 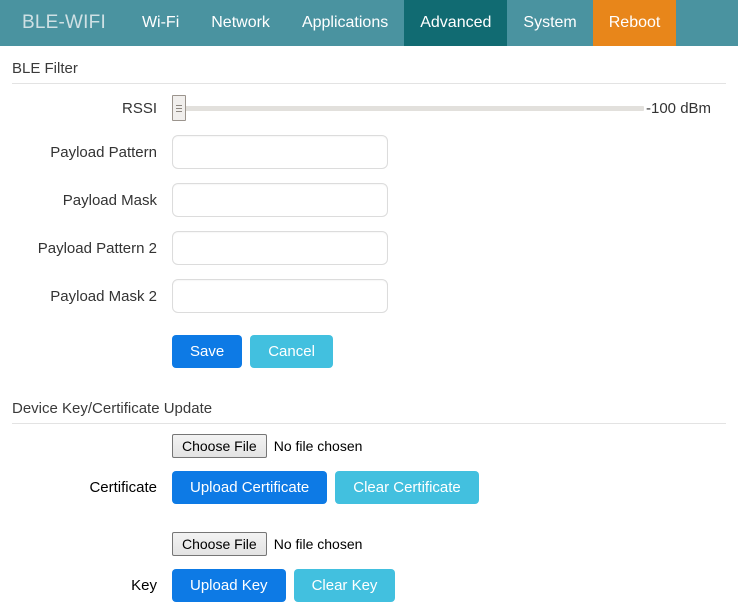 I want to click on key-actions: Upload Key Clear Key, so click(x=449, y=585).